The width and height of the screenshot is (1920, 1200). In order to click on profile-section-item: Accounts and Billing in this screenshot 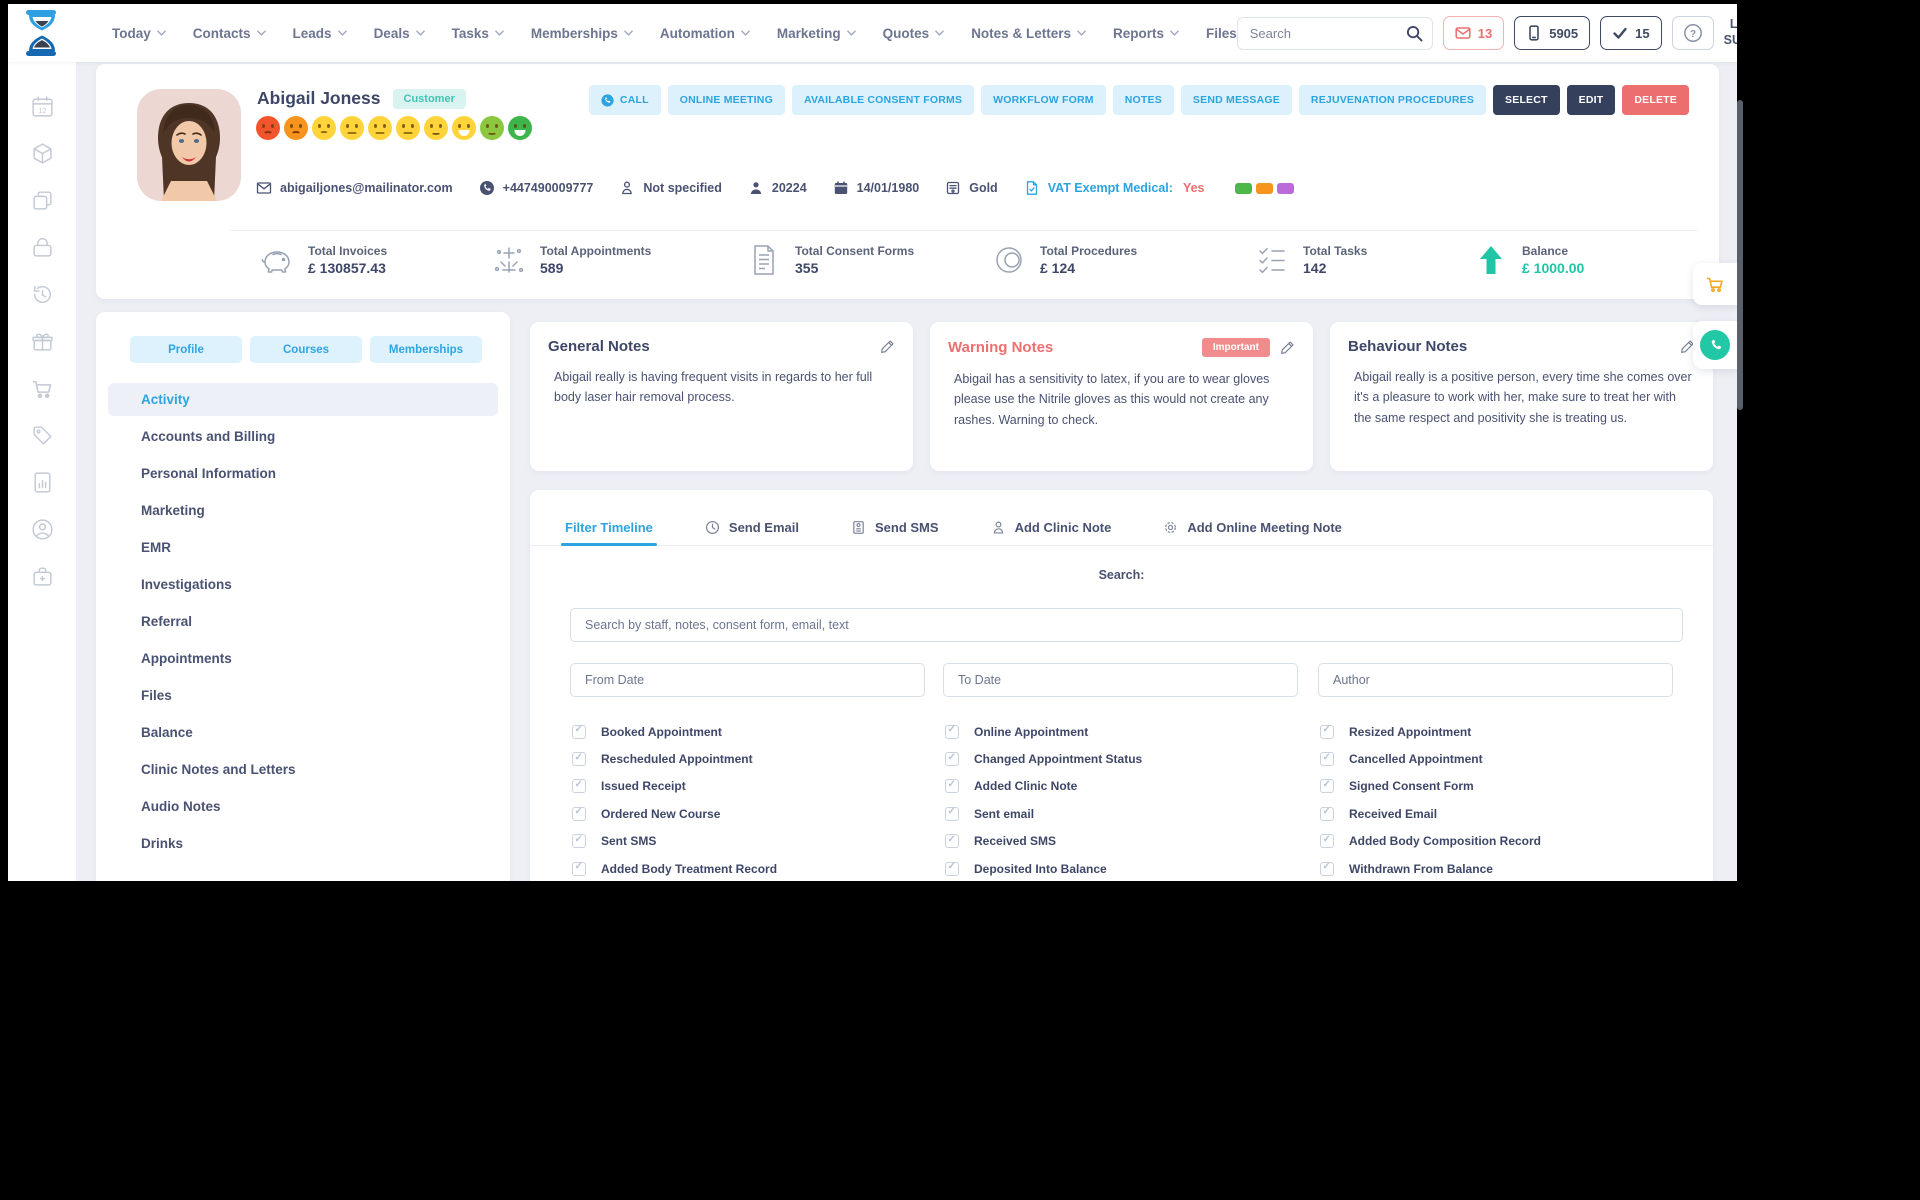, I will do `click(303, 436)`.